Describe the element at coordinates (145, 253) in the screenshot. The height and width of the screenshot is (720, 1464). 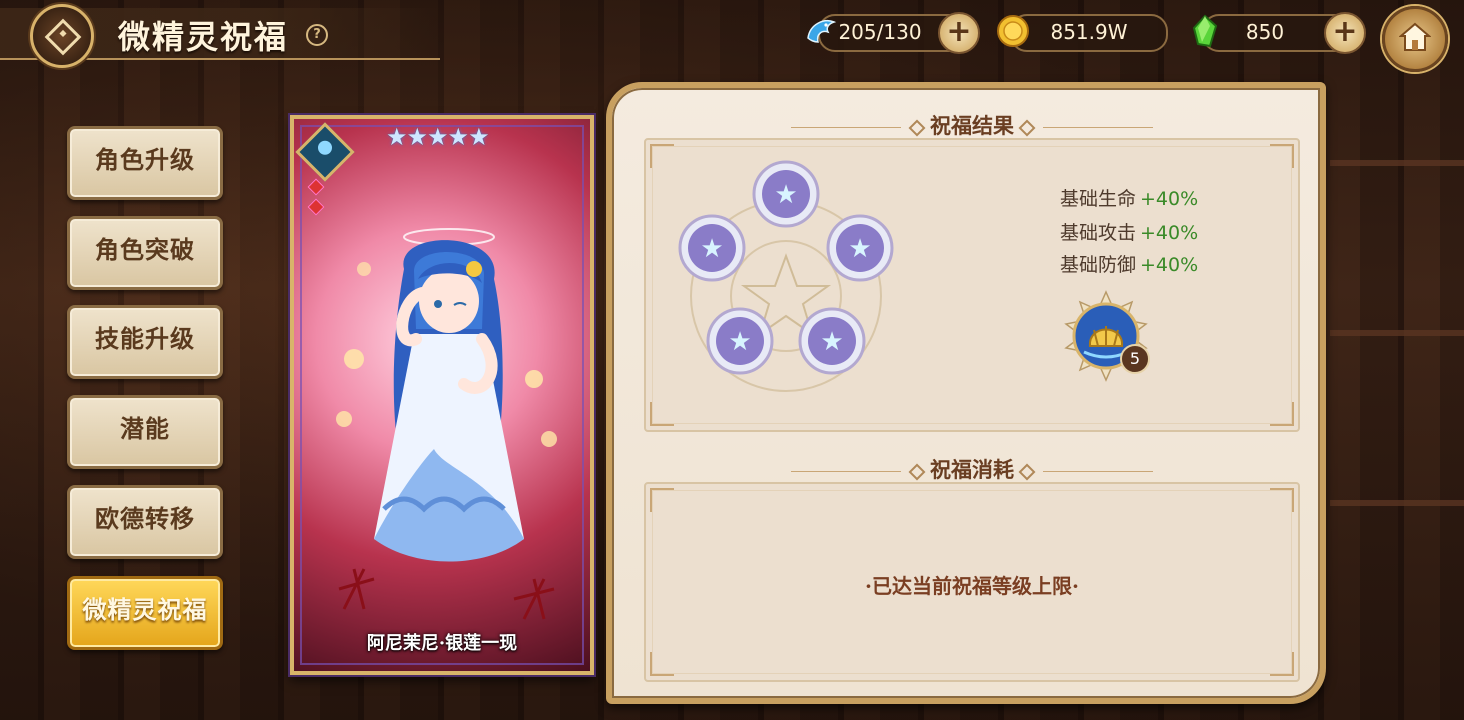
I see `menu-character-breakthrough: 角色突破` at that location.